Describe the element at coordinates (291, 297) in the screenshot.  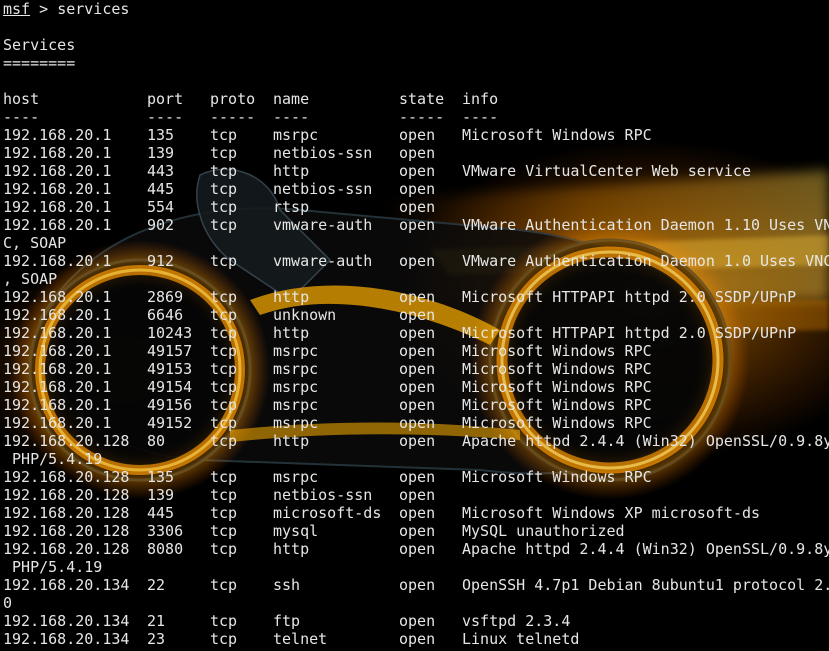
I see `cell-name: http` at that location.